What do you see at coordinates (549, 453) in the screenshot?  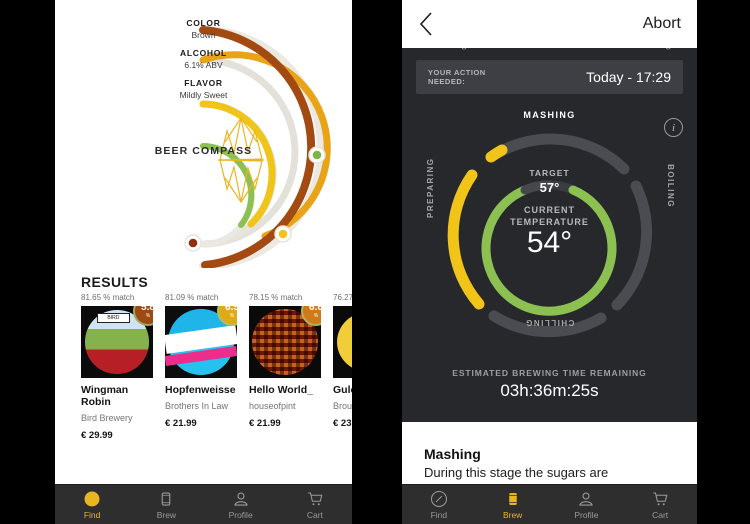 I see `stage-description-card: Mashing During this stage the sugars are` at bounding box center [549, 453].